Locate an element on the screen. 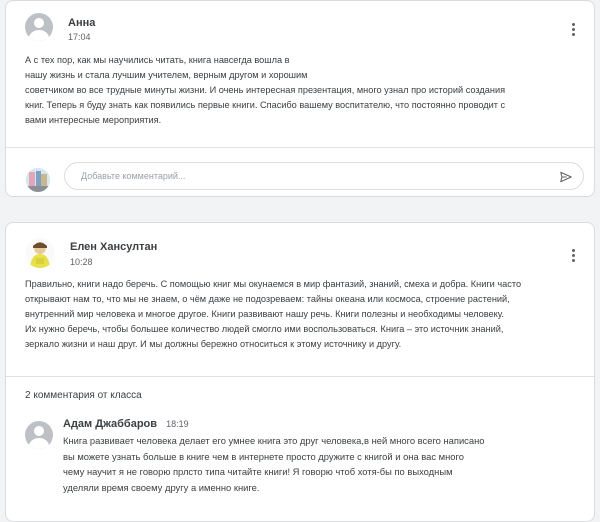 Image resolution: width=600 pixels, height=522 pixels. post-time: 10:28 is located at coordinates (81, 262).